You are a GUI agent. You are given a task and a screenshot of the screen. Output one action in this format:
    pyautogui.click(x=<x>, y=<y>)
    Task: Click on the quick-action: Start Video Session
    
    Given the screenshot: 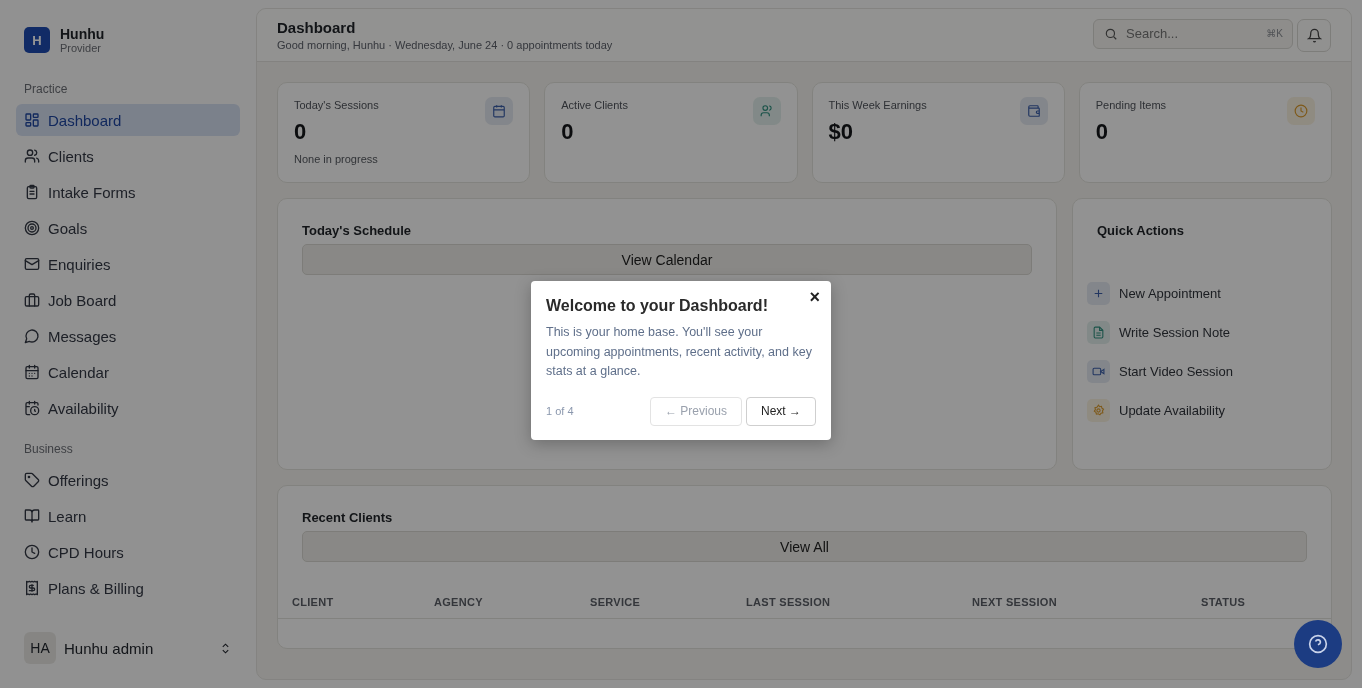 What is the action you would take?
    pyautogui.click(x=1197, y=371)
    